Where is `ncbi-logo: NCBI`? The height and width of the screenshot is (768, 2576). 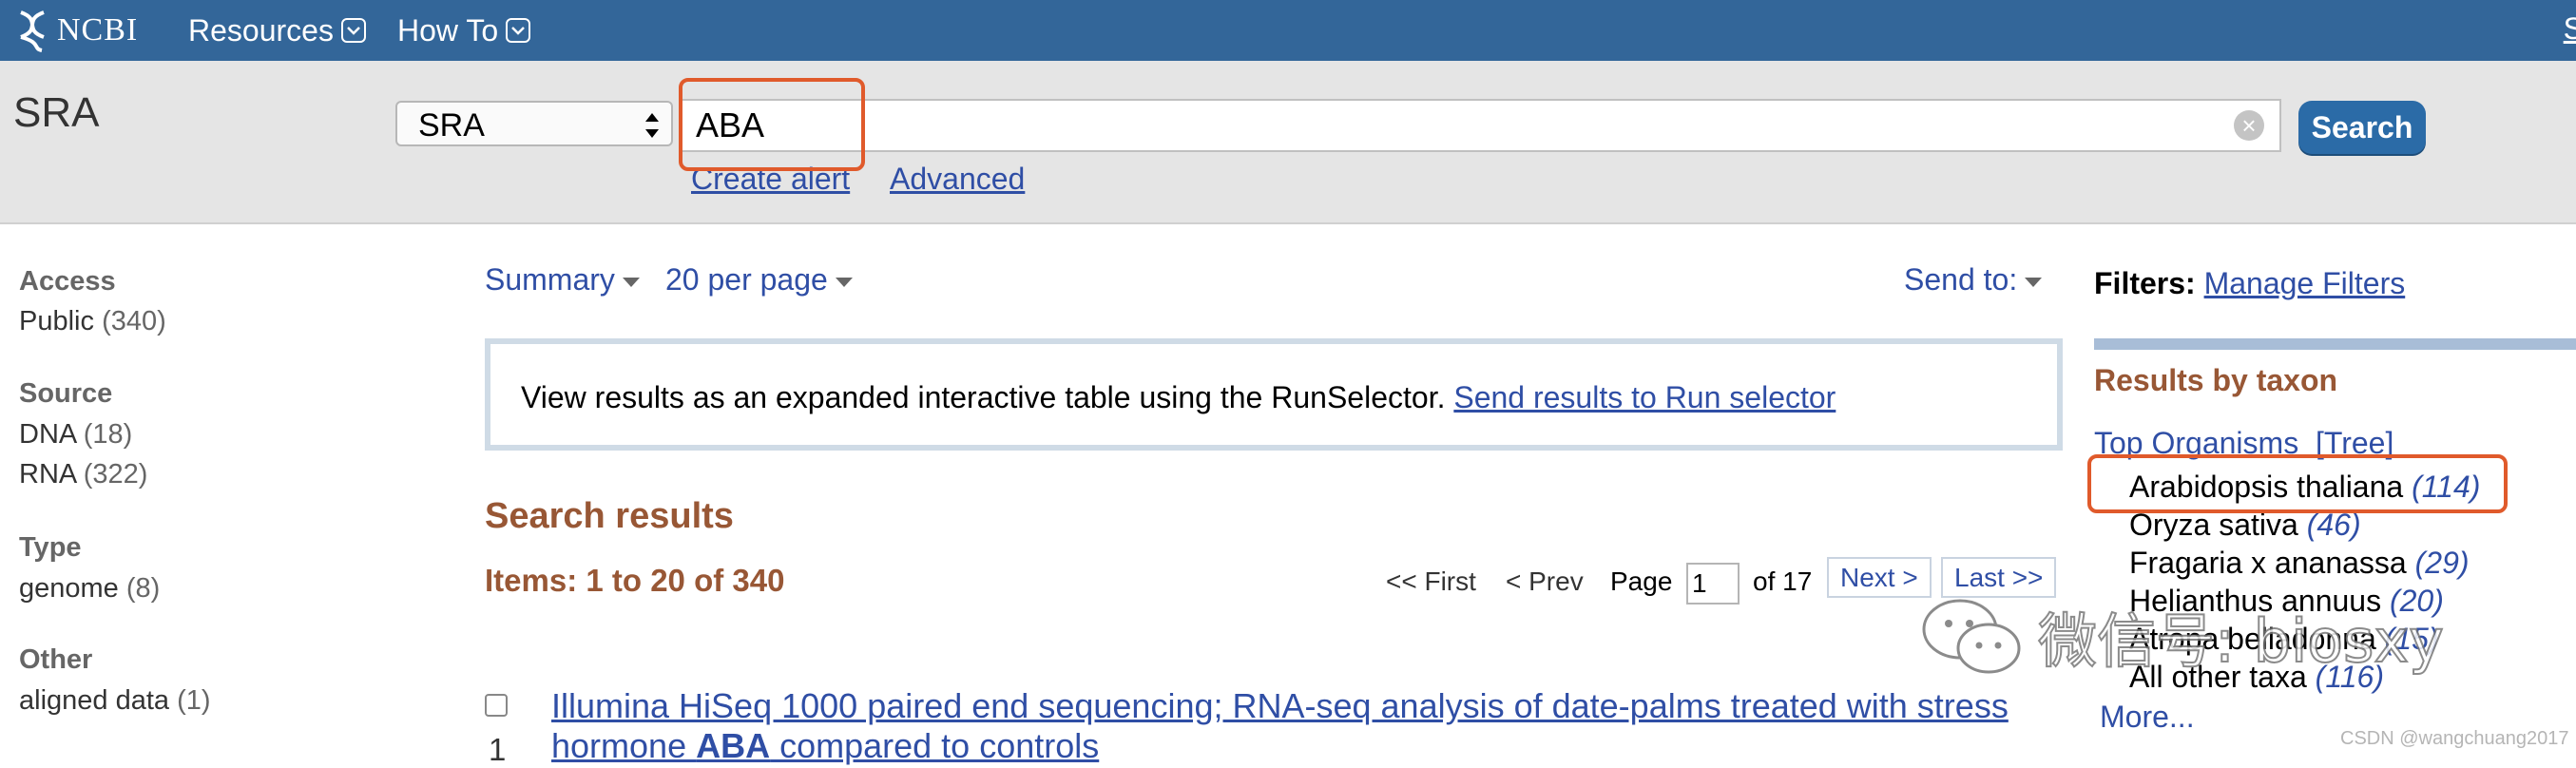
ncbi-logo: NCBI is located at coordinates (76, 30).